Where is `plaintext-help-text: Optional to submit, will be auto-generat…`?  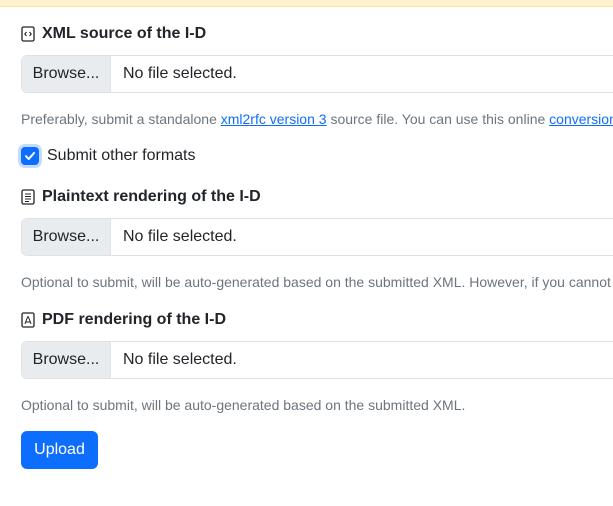
plaintext-help-text: Optional to submit, will be auto-generat… is located at coordinates (316, 282).